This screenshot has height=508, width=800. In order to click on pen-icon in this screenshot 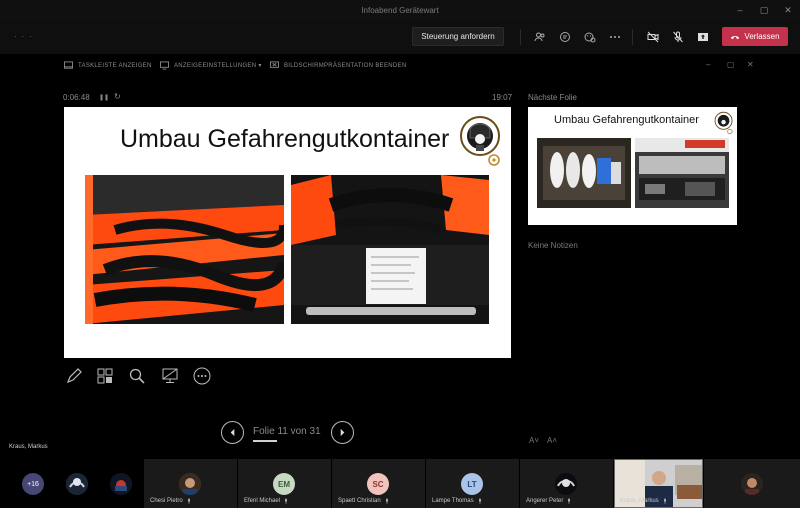, I will do `click(74, 376)`.